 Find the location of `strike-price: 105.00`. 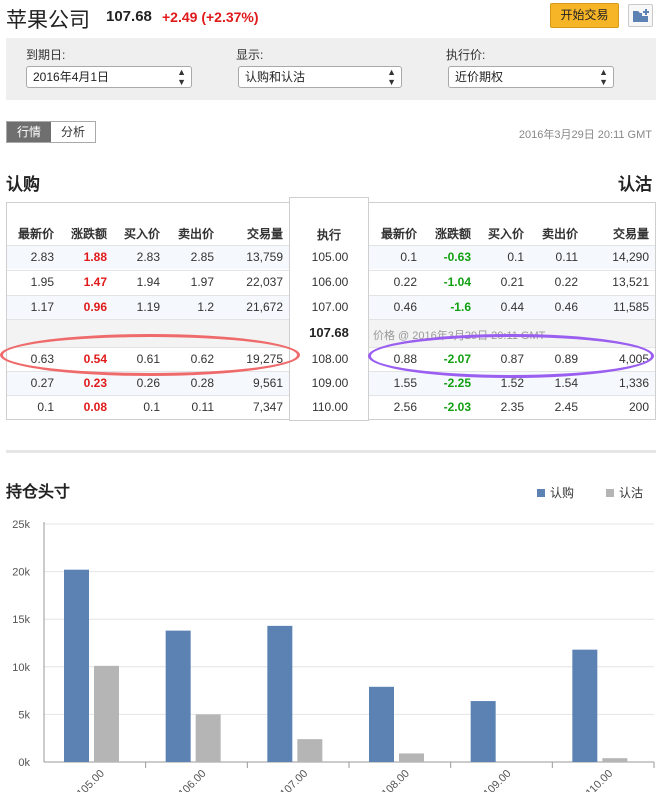

strike-price: 105.00 is located at coordinates (330, 257).